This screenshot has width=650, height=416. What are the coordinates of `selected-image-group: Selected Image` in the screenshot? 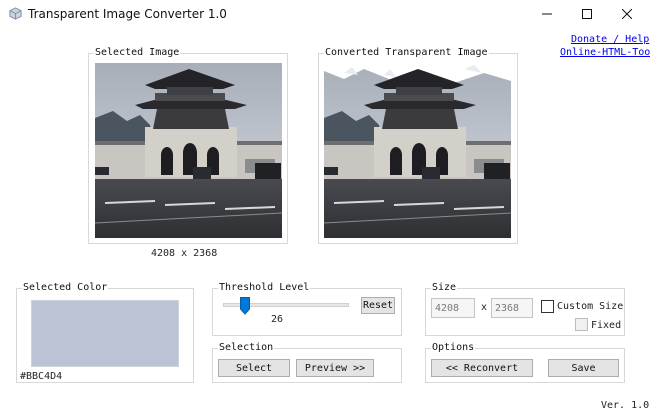 It's located at (188, 145).